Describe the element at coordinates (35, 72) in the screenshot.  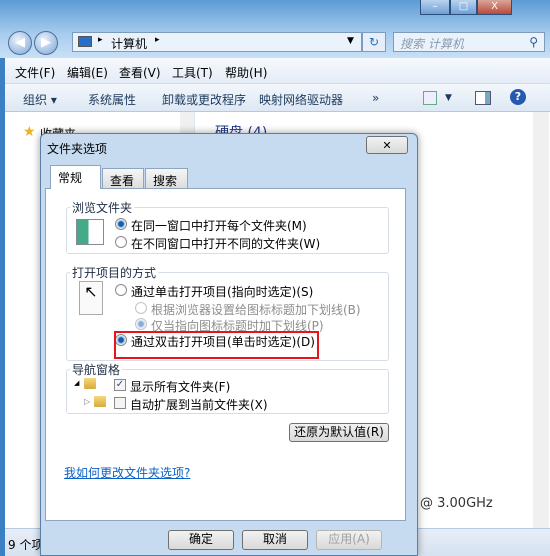
I see `menu-file: 文件(F)` at that location.